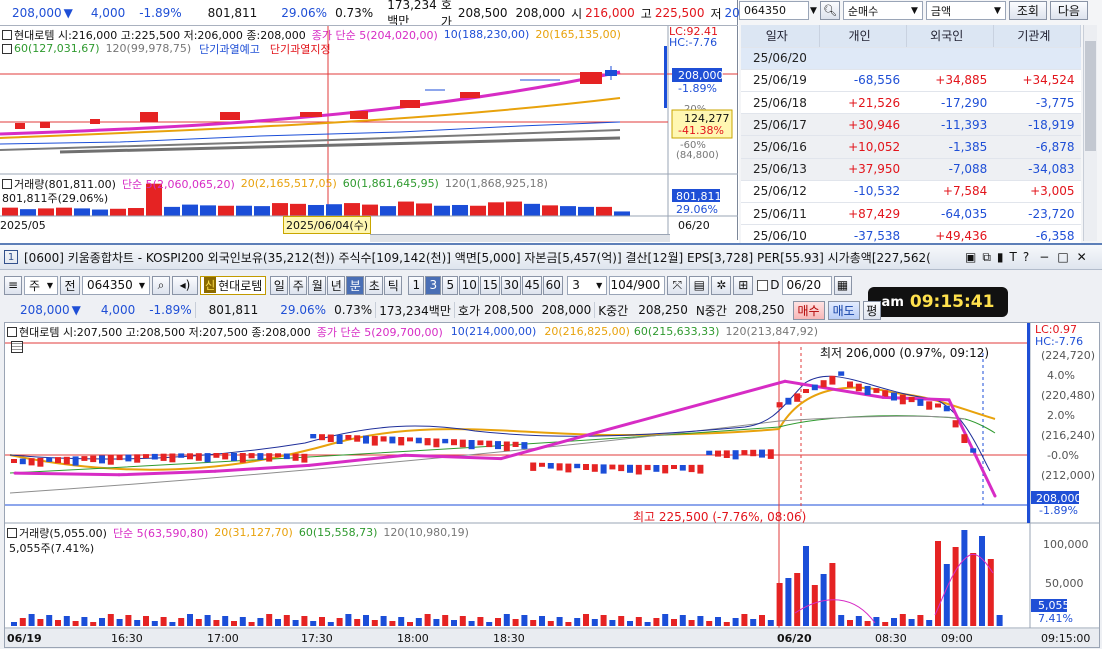 Image resolution: width=1102 pixels, height=649 pixels. What do you see at coordinates (532, 285) in the screenshot?
I see `interval-tab-6: 45` at bounding box center [532, 285].